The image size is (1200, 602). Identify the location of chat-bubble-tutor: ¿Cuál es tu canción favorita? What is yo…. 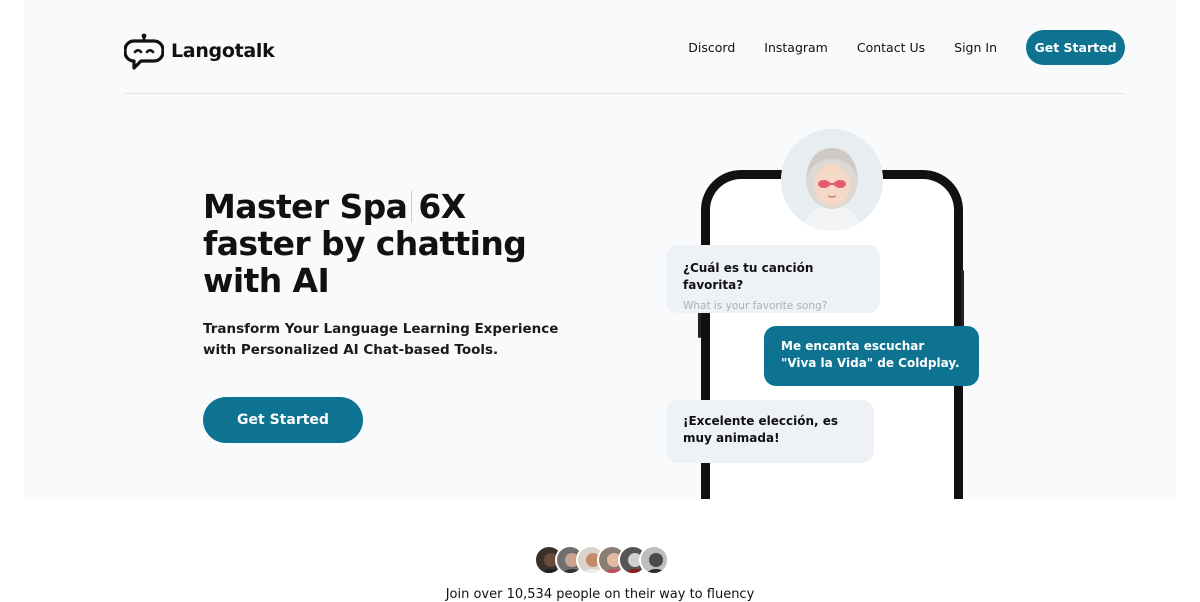
(773, 279).